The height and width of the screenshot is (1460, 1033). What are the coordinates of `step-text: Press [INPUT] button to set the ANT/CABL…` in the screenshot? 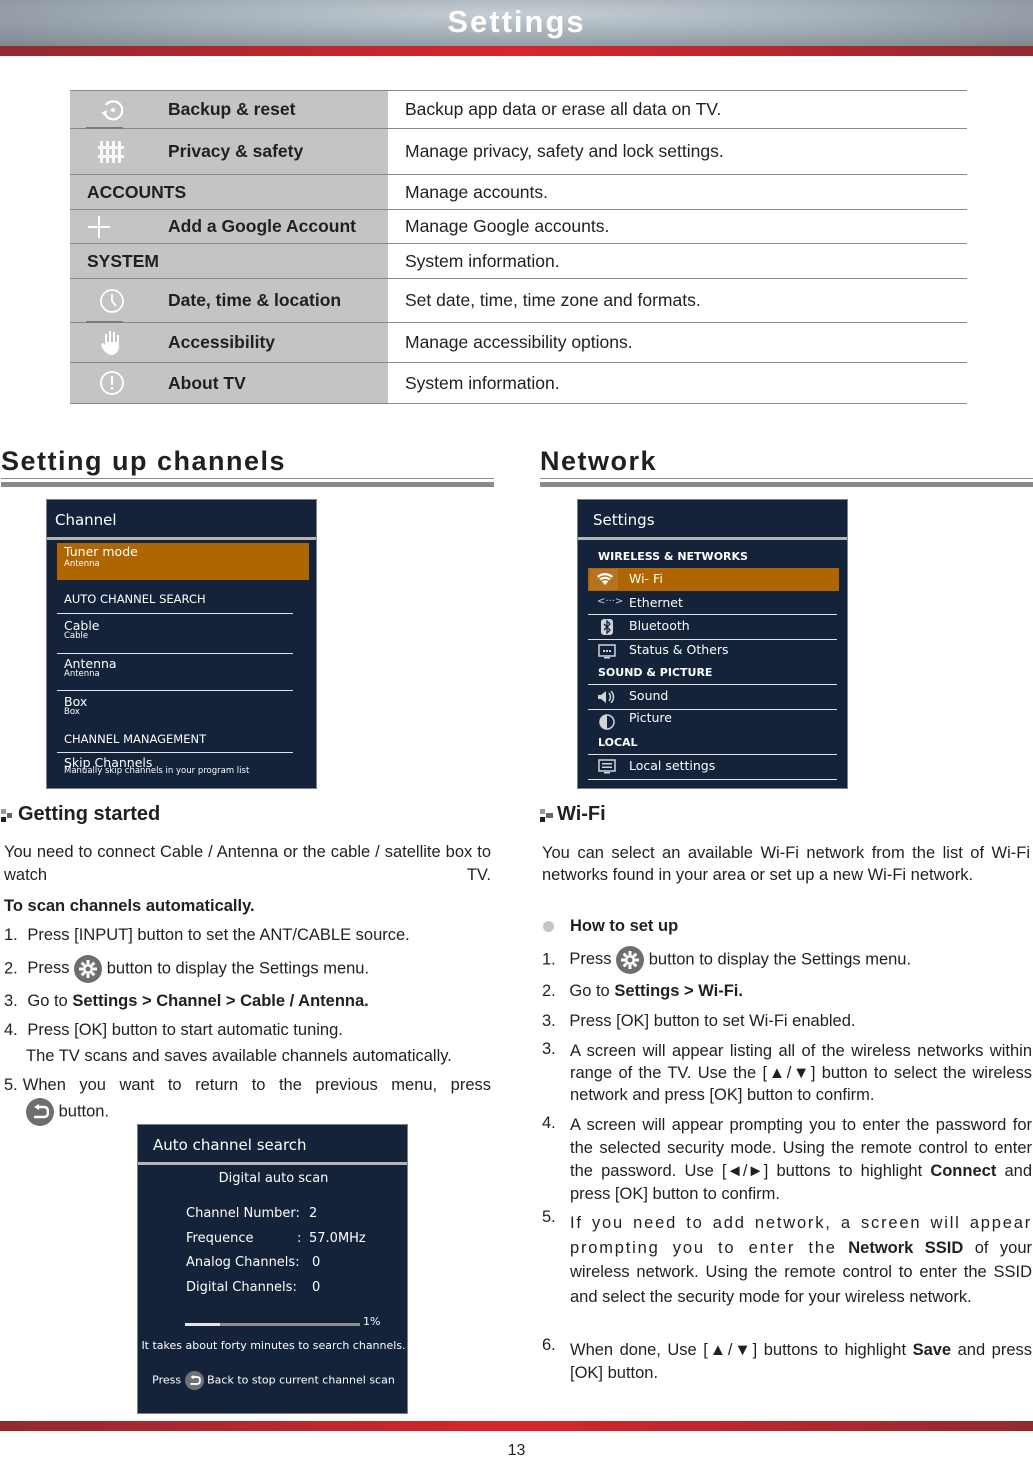 It's located at (218, 935).